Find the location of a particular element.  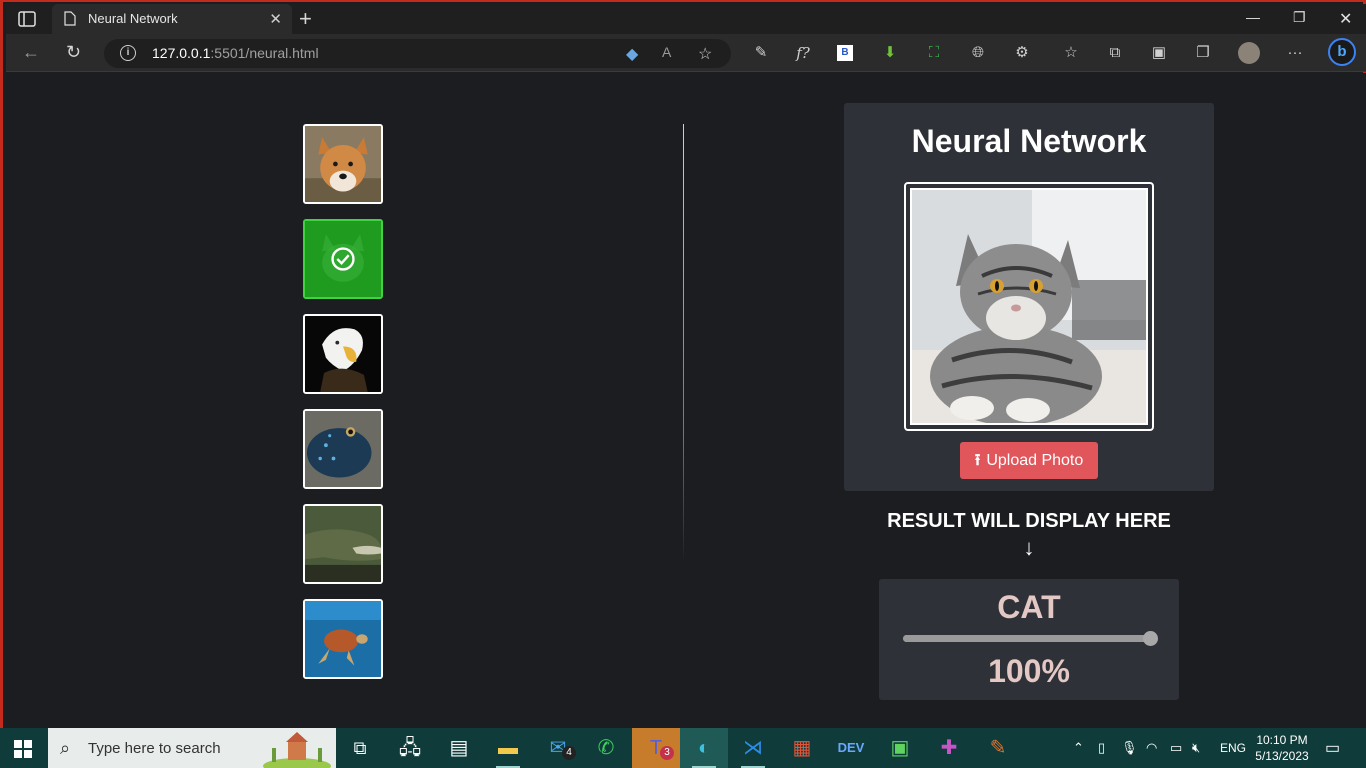

close-tab-icon: ✕ is located at coordinates (275, 19).